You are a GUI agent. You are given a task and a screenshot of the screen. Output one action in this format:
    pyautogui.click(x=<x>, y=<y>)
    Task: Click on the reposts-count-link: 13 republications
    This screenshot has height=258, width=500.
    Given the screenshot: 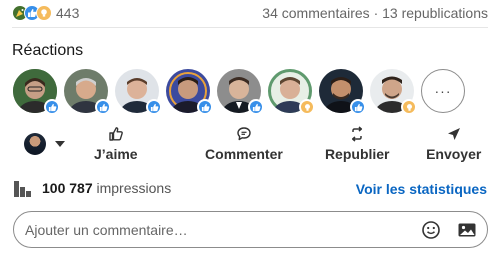 What is the action you would take?
    pyautogui.click(x=435, y=13)
    